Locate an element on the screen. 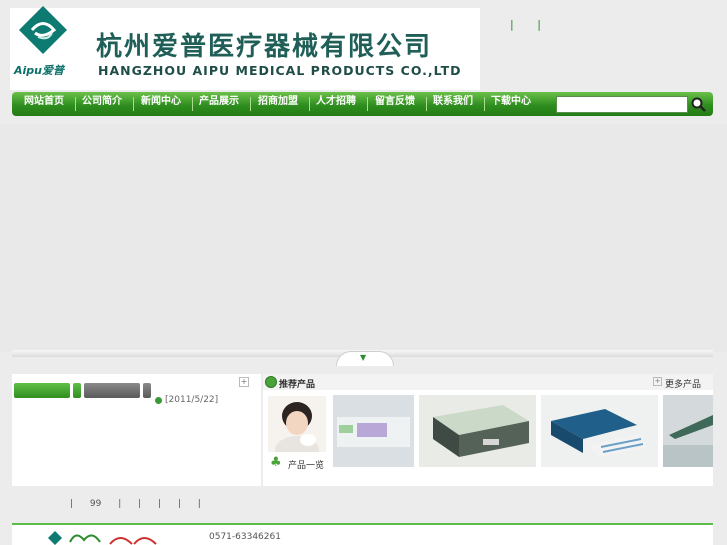 The image size is (727, 545). footer-phone: 0571-63346261 is located at coordinates (245, 537).